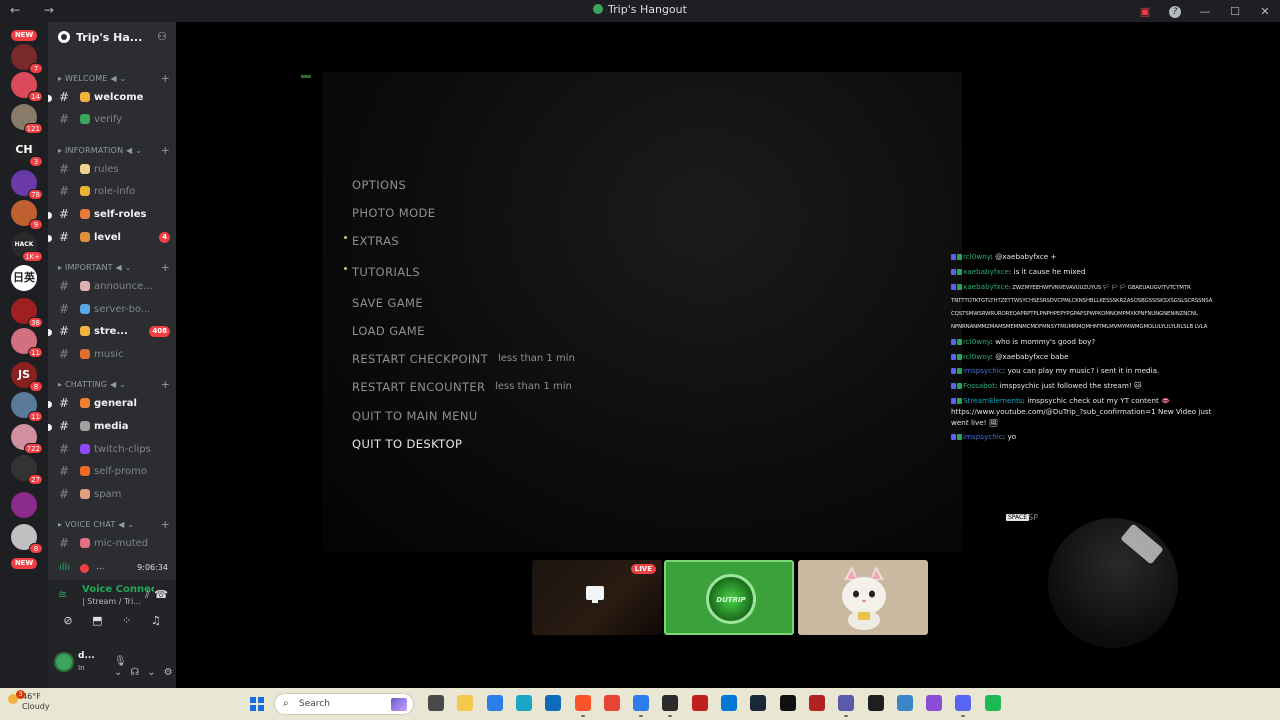 The height and width of the screenshot is (720, 1280). I want to click on server-icon: 日英, so click(24, 278).